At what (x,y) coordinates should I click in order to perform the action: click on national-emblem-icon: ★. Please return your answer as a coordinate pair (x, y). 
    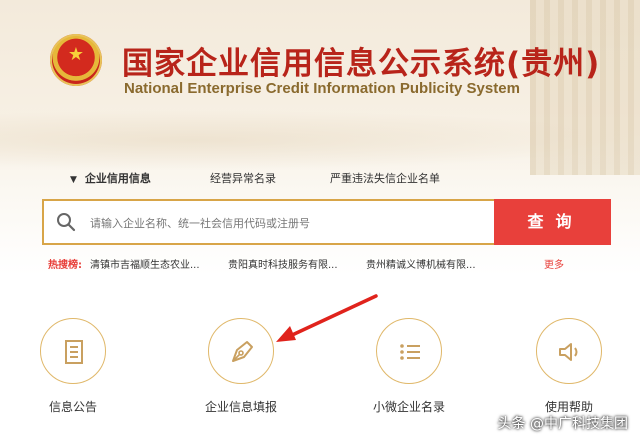
    Looking at the image, I should click on (76, 60).